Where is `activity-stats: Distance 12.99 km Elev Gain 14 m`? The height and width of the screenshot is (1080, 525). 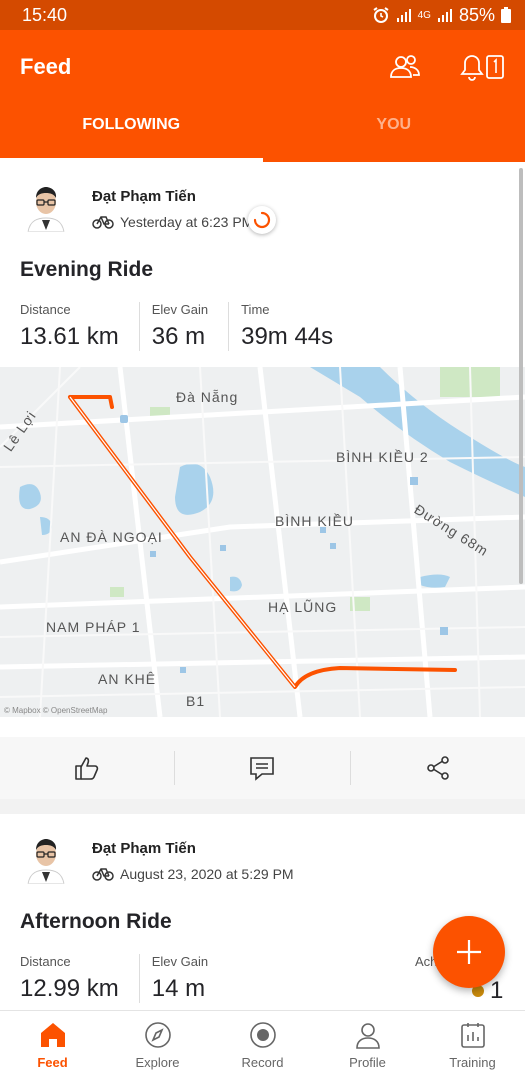
activity-stats: Distance 12.99 km Elev Gain 14 m is located at coordinates (130, 978).